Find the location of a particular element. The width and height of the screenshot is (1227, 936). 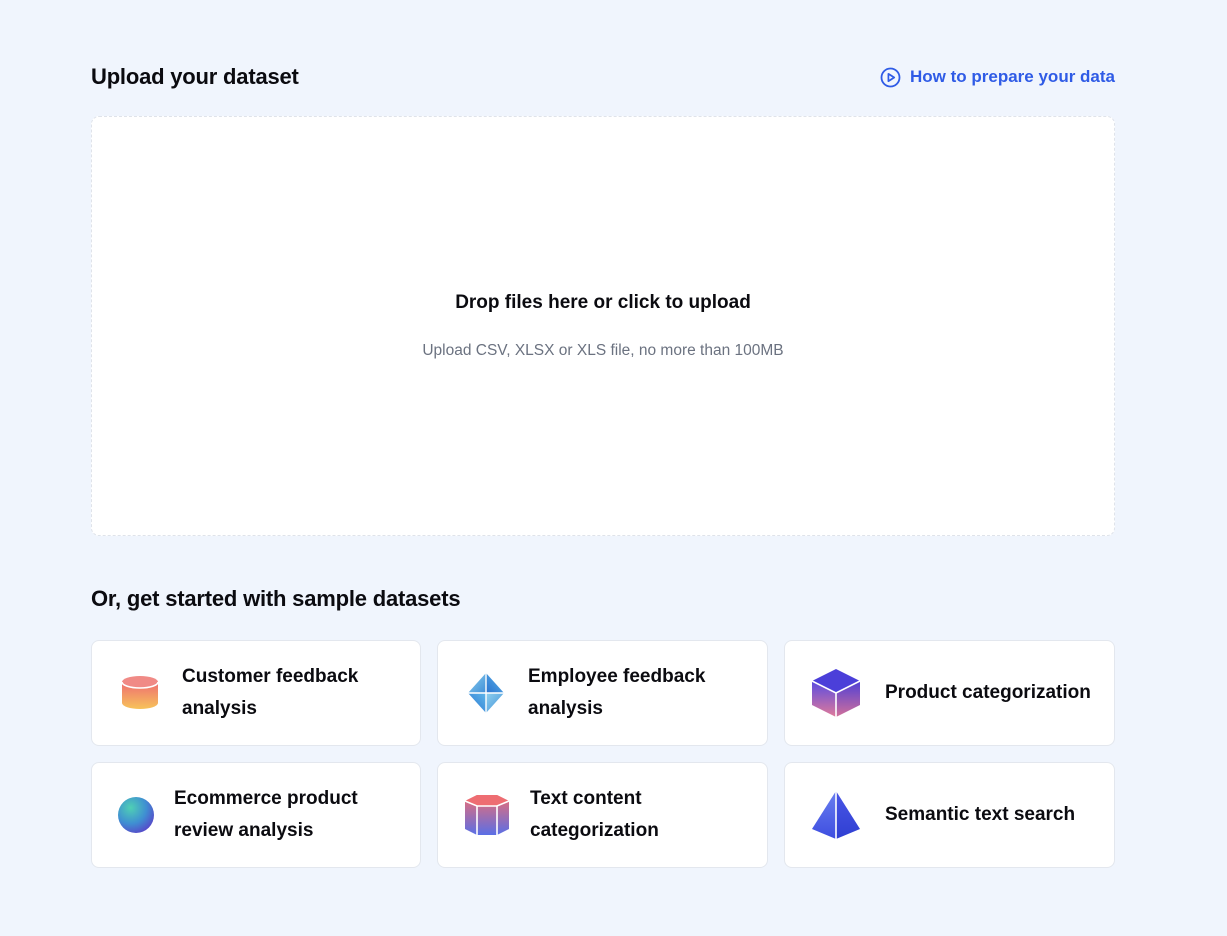

play-circle-icon is located at coordinates (890, 77).